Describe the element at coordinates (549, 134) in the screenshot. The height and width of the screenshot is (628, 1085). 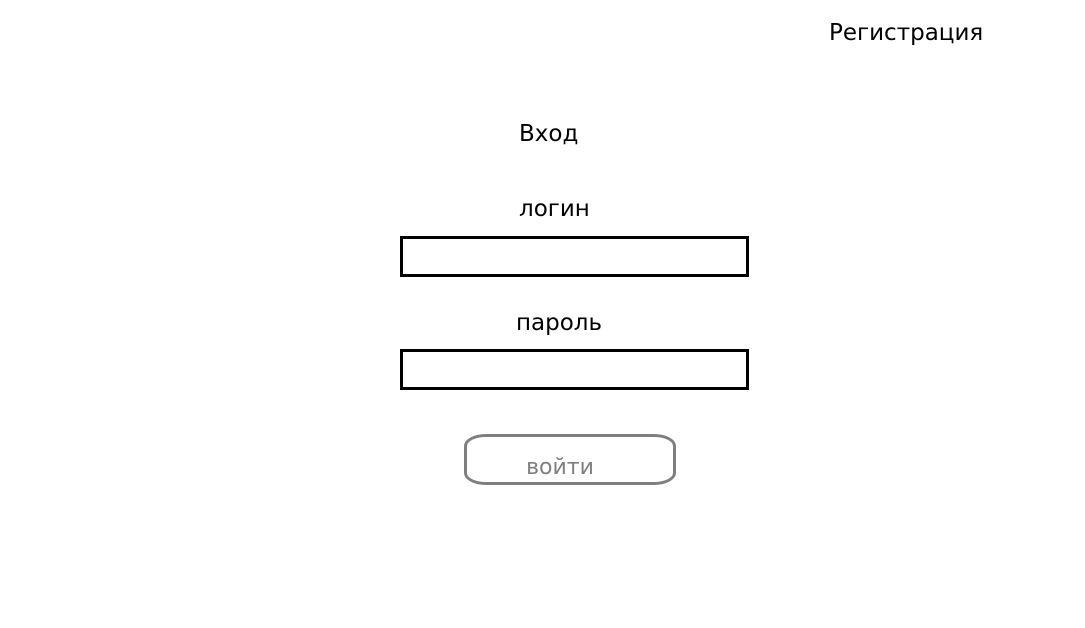
I see `page-title: Вход` at that location.